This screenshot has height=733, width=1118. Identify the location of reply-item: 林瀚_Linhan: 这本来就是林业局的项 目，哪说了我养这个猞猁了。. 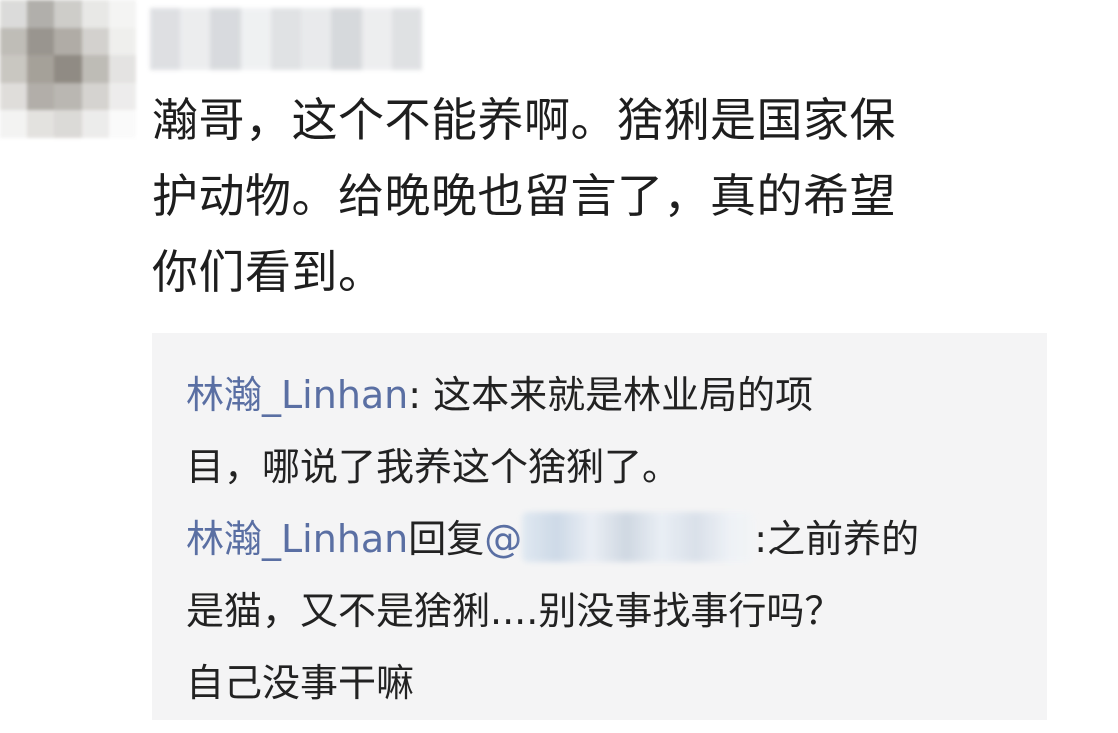
(596, 431).